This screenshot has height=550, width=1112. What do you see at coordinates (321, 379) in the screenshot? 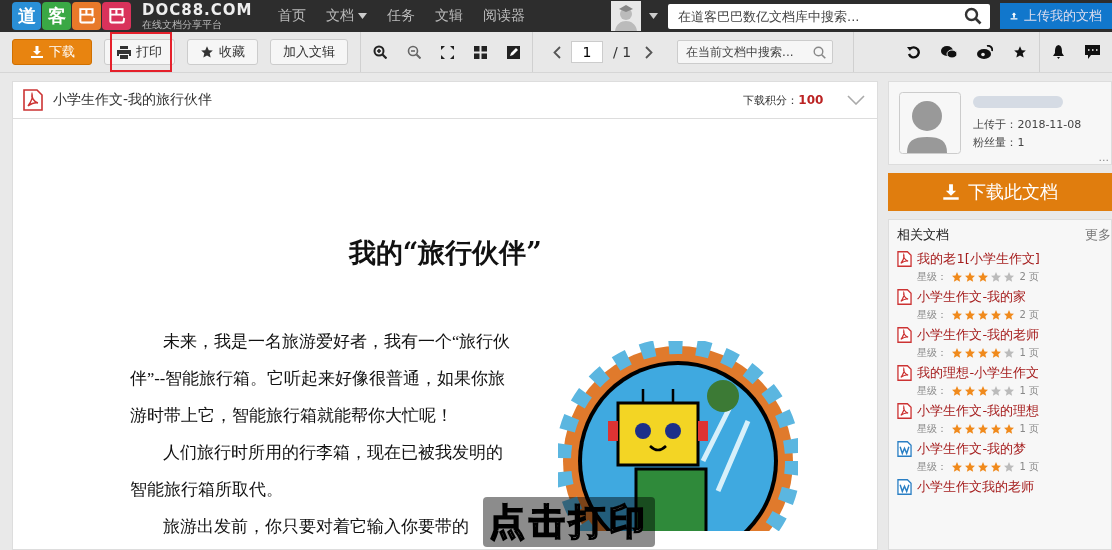
I see `paragraph: 未来，我是一名旅游爱好者，我有一个“旅行伙伴”--智能旅行箱。它听起来好像很普通，如果你旅游时带上它，智能旅行箱就能帮你大忙呢！` at bounding box center [321, 379].